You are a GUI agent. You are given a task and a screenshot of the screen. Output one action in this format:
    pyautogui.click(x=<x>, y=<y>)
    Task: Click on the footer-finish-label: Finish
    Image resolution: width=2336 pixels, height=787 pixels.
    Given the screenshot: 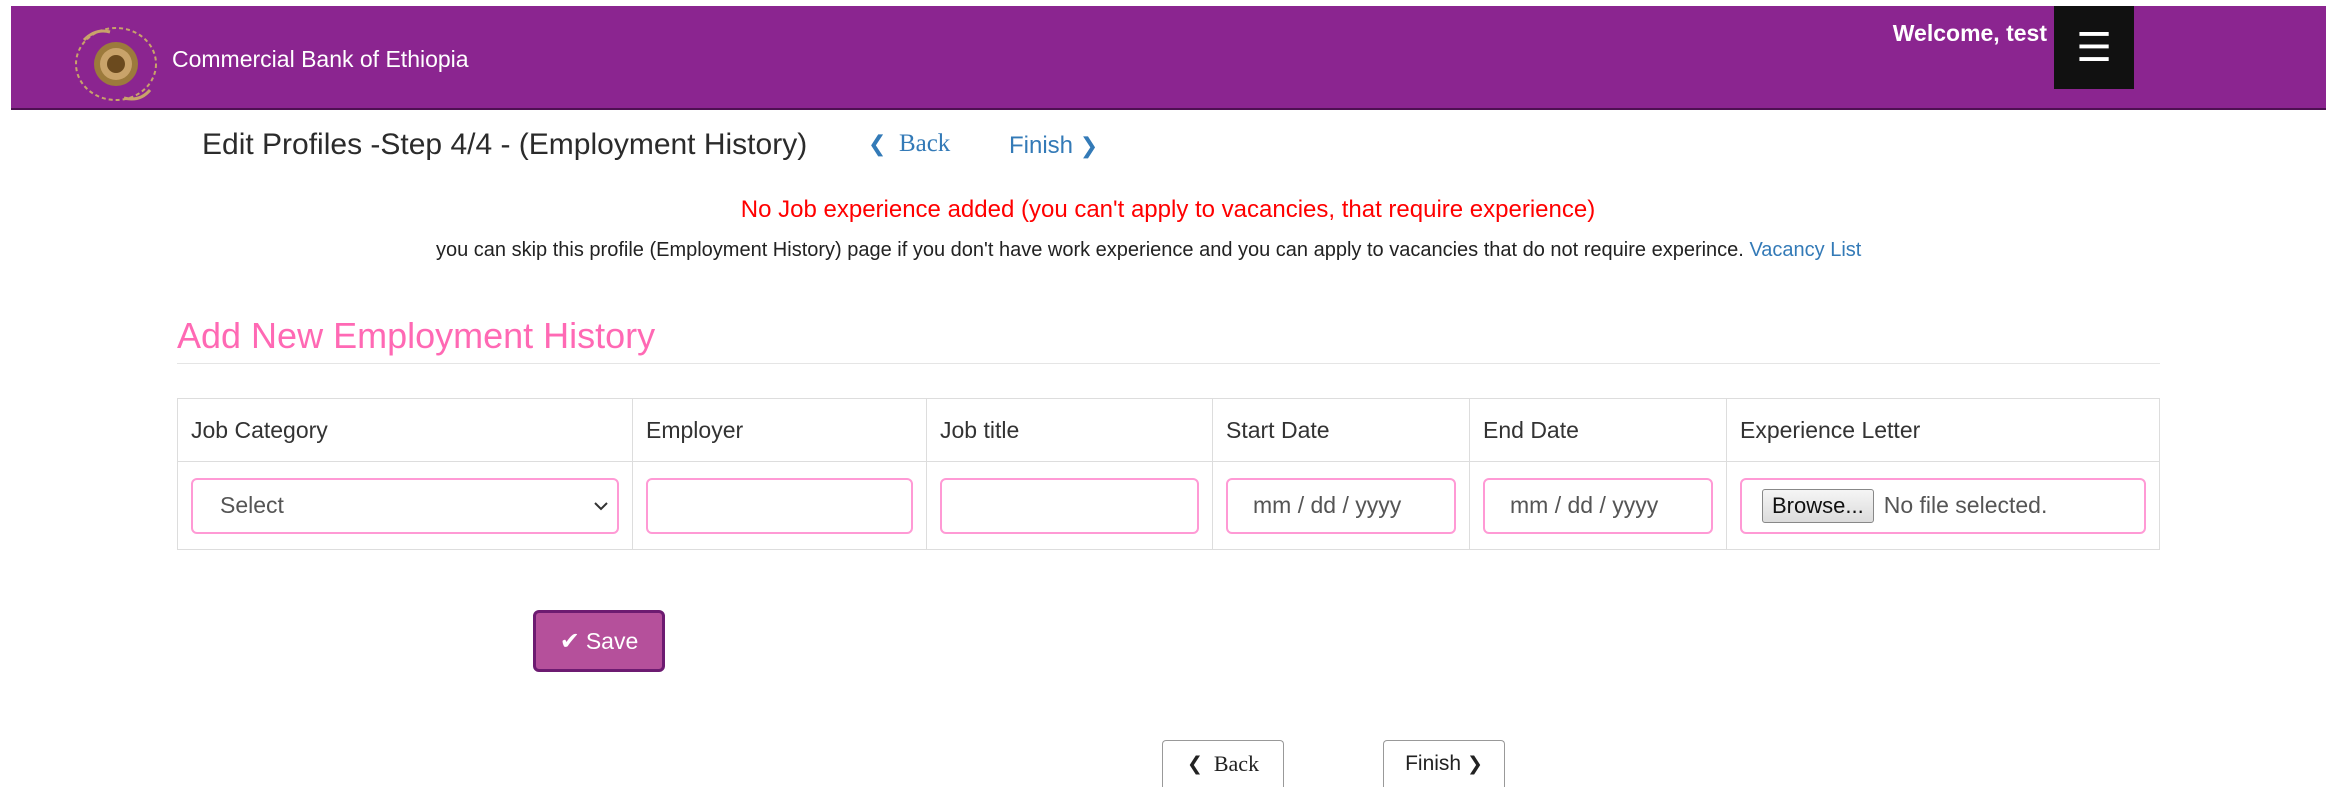 What is the action you would take?
    pyautogui.click(x=1433, y=763)
    